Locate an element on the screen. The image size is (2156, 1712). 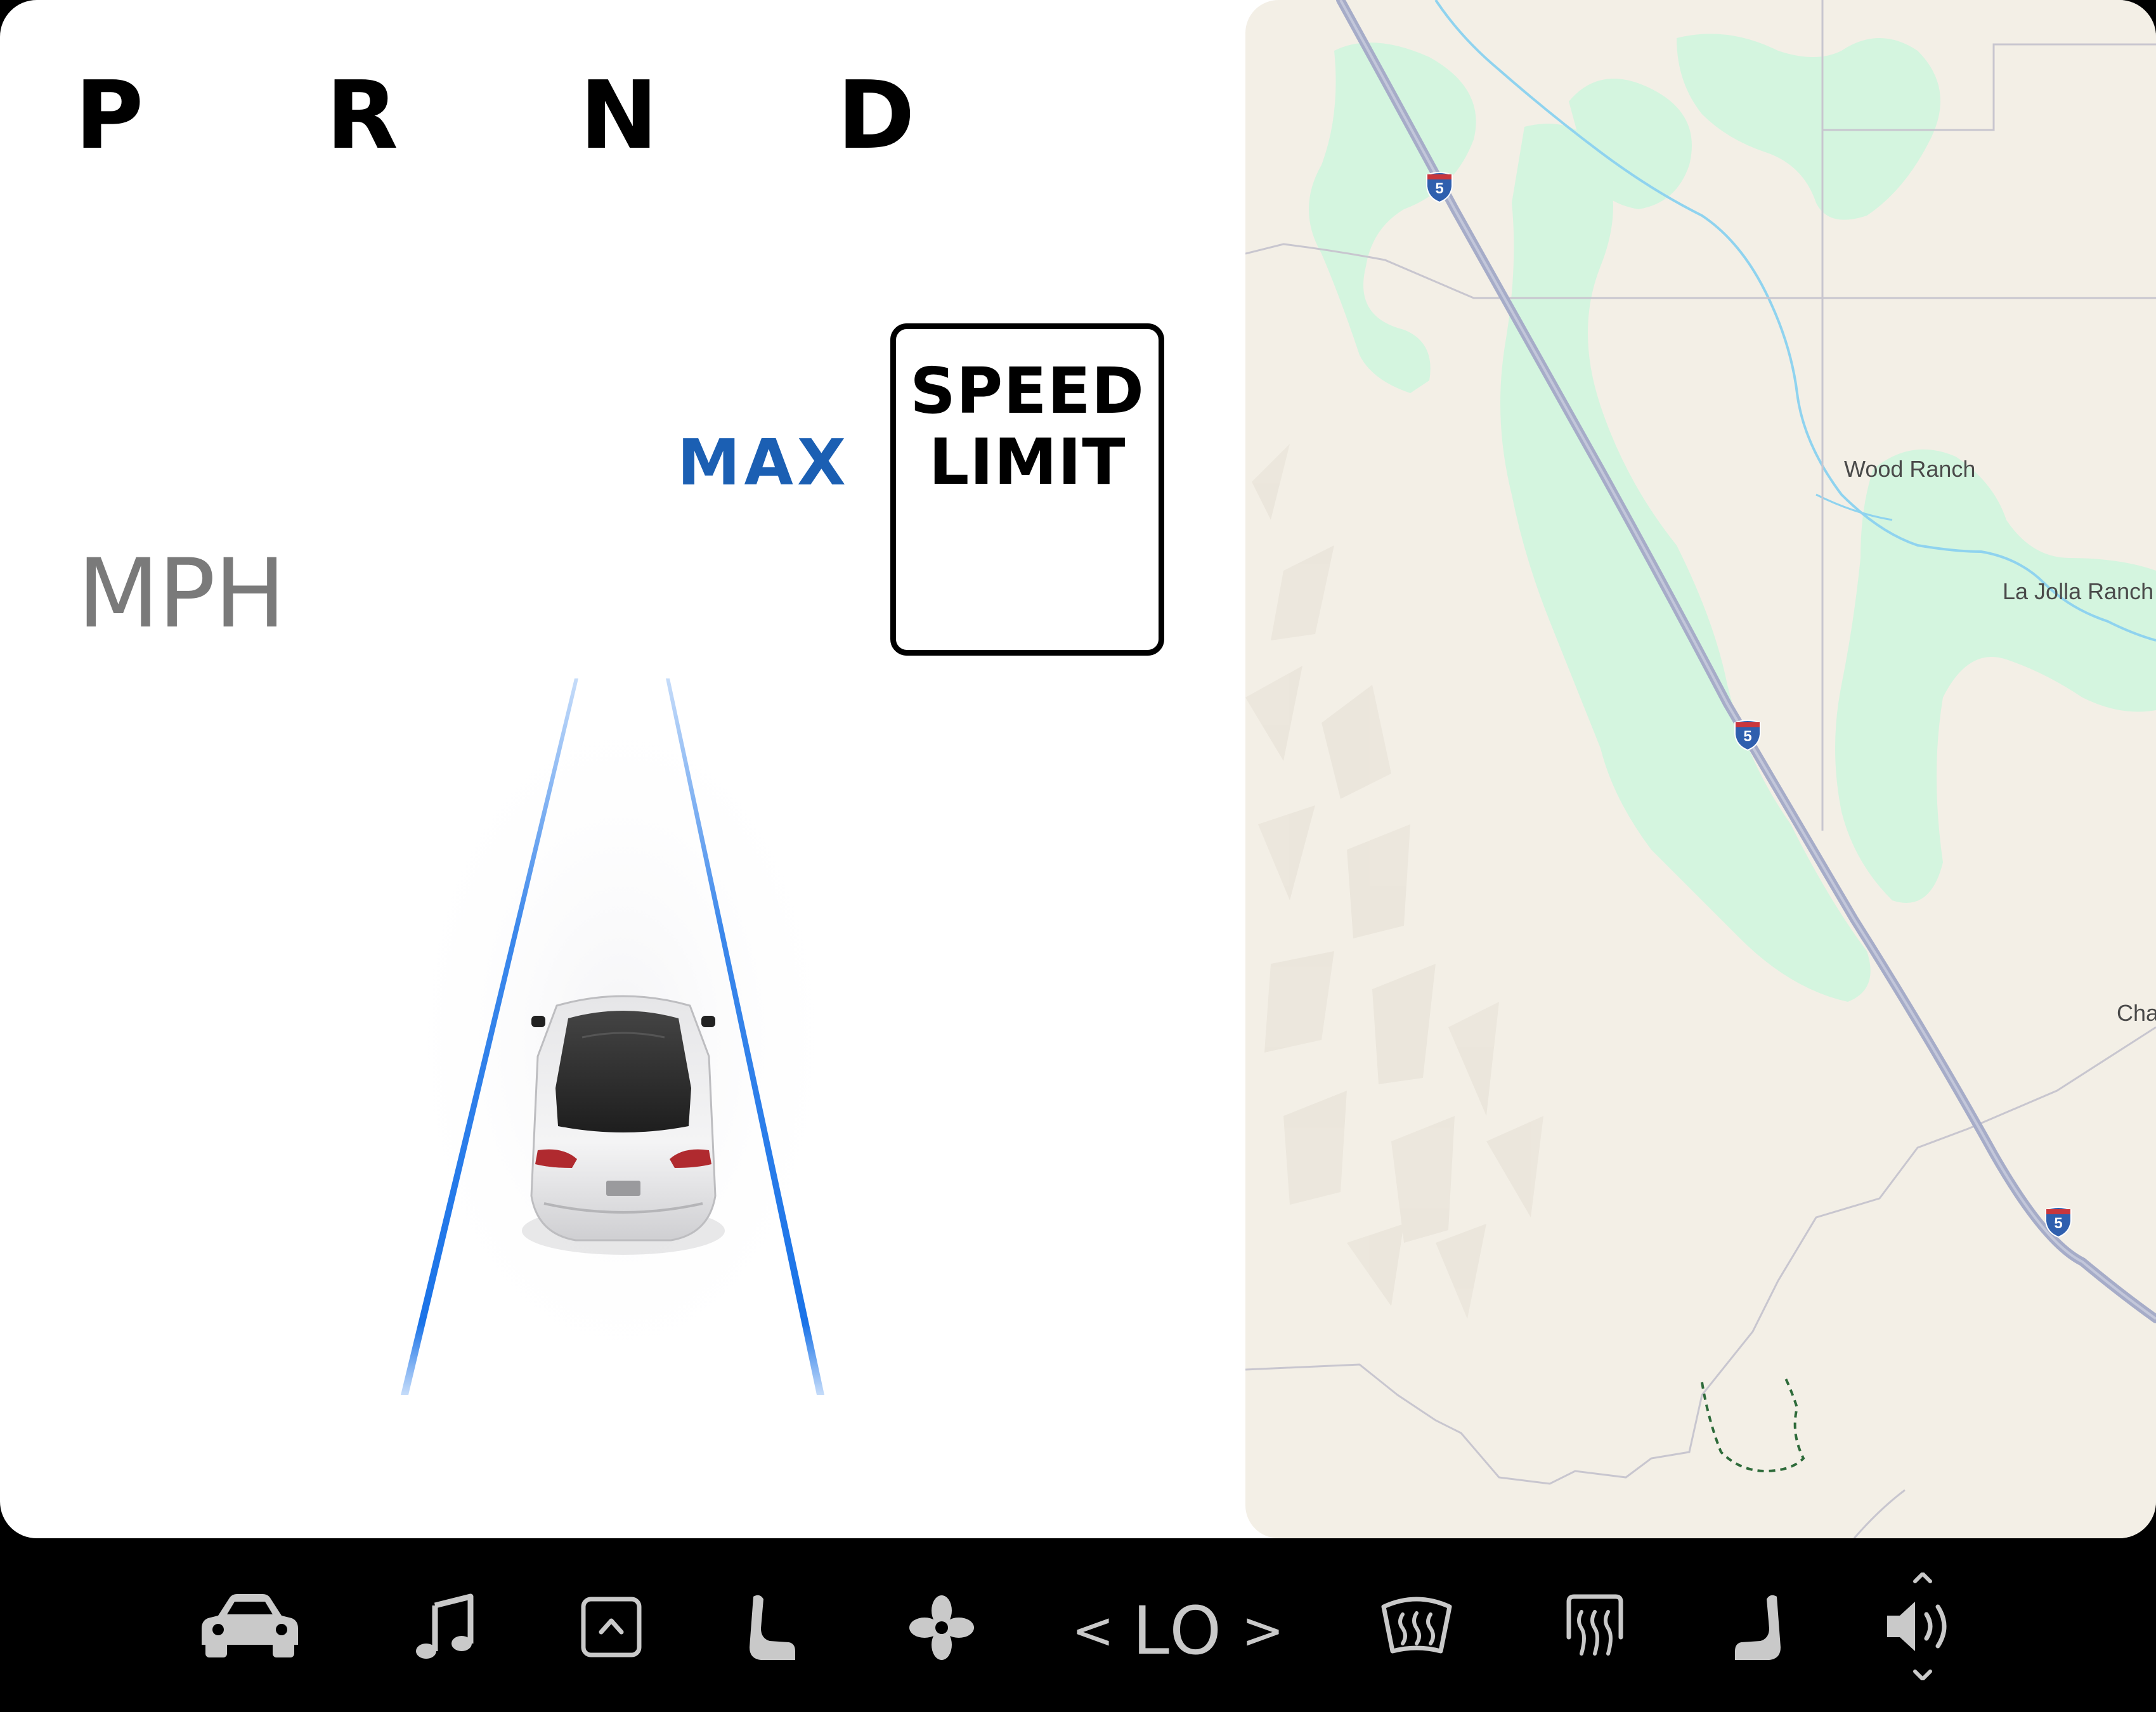
car-icon is located at coordinates (250, 1626).